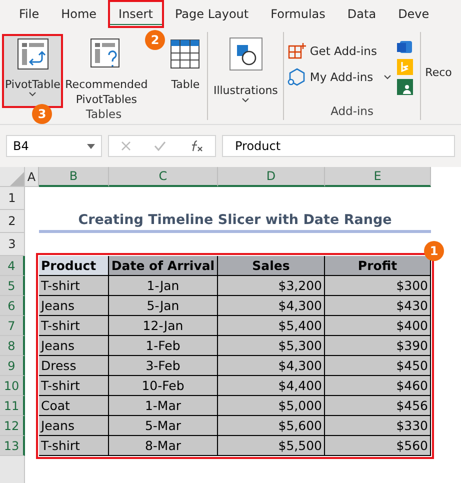 This screenshot has width=461, height=483. I want to click on table-cell: Coat, so click(74, 406).